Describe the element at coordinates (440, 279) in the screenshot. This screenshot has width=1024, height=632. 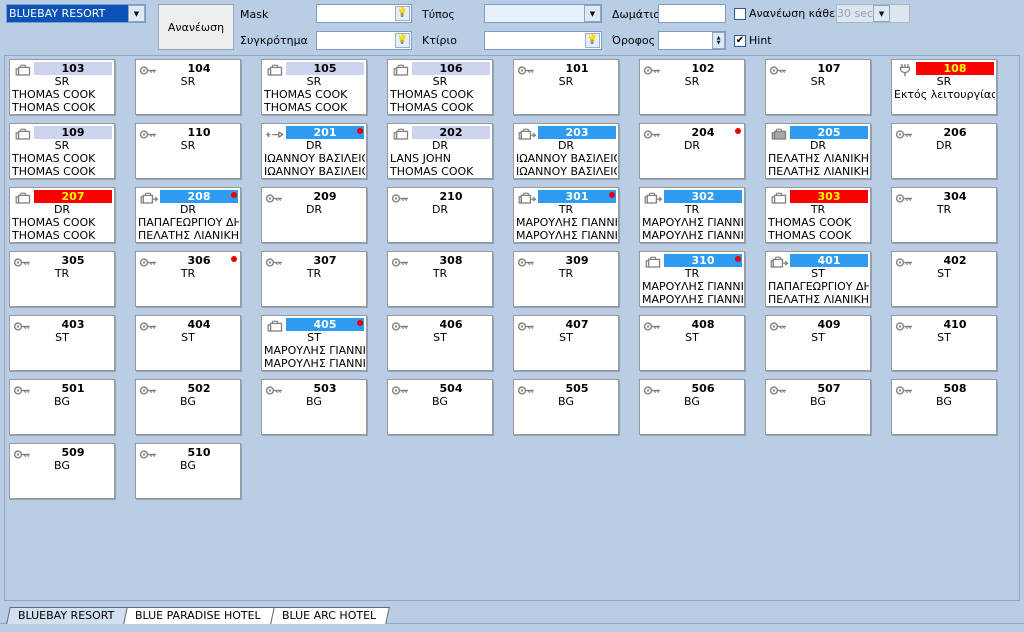
I see `room-card: 308 TR` at that location.